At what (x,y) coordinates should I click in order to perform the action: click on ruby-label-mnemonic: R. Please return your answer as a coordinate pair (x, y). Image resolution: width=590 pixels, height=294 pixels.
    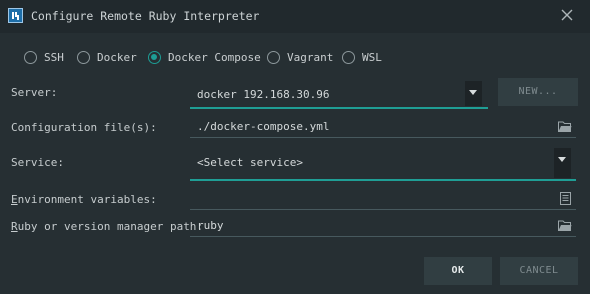
    Looking at the image, I should click on (14, 226).